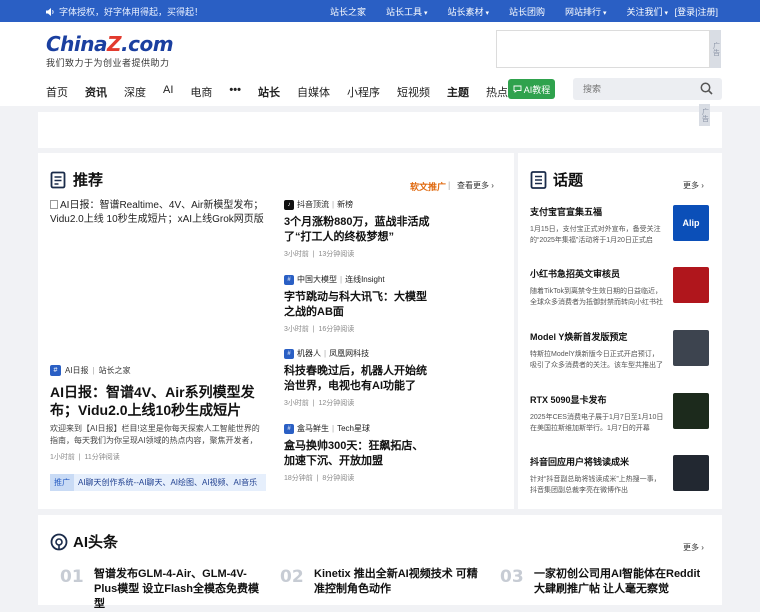  I want to click on article-title: 字节跳动与科大讯飞：大模型之战的AB面, so click(359, 305).